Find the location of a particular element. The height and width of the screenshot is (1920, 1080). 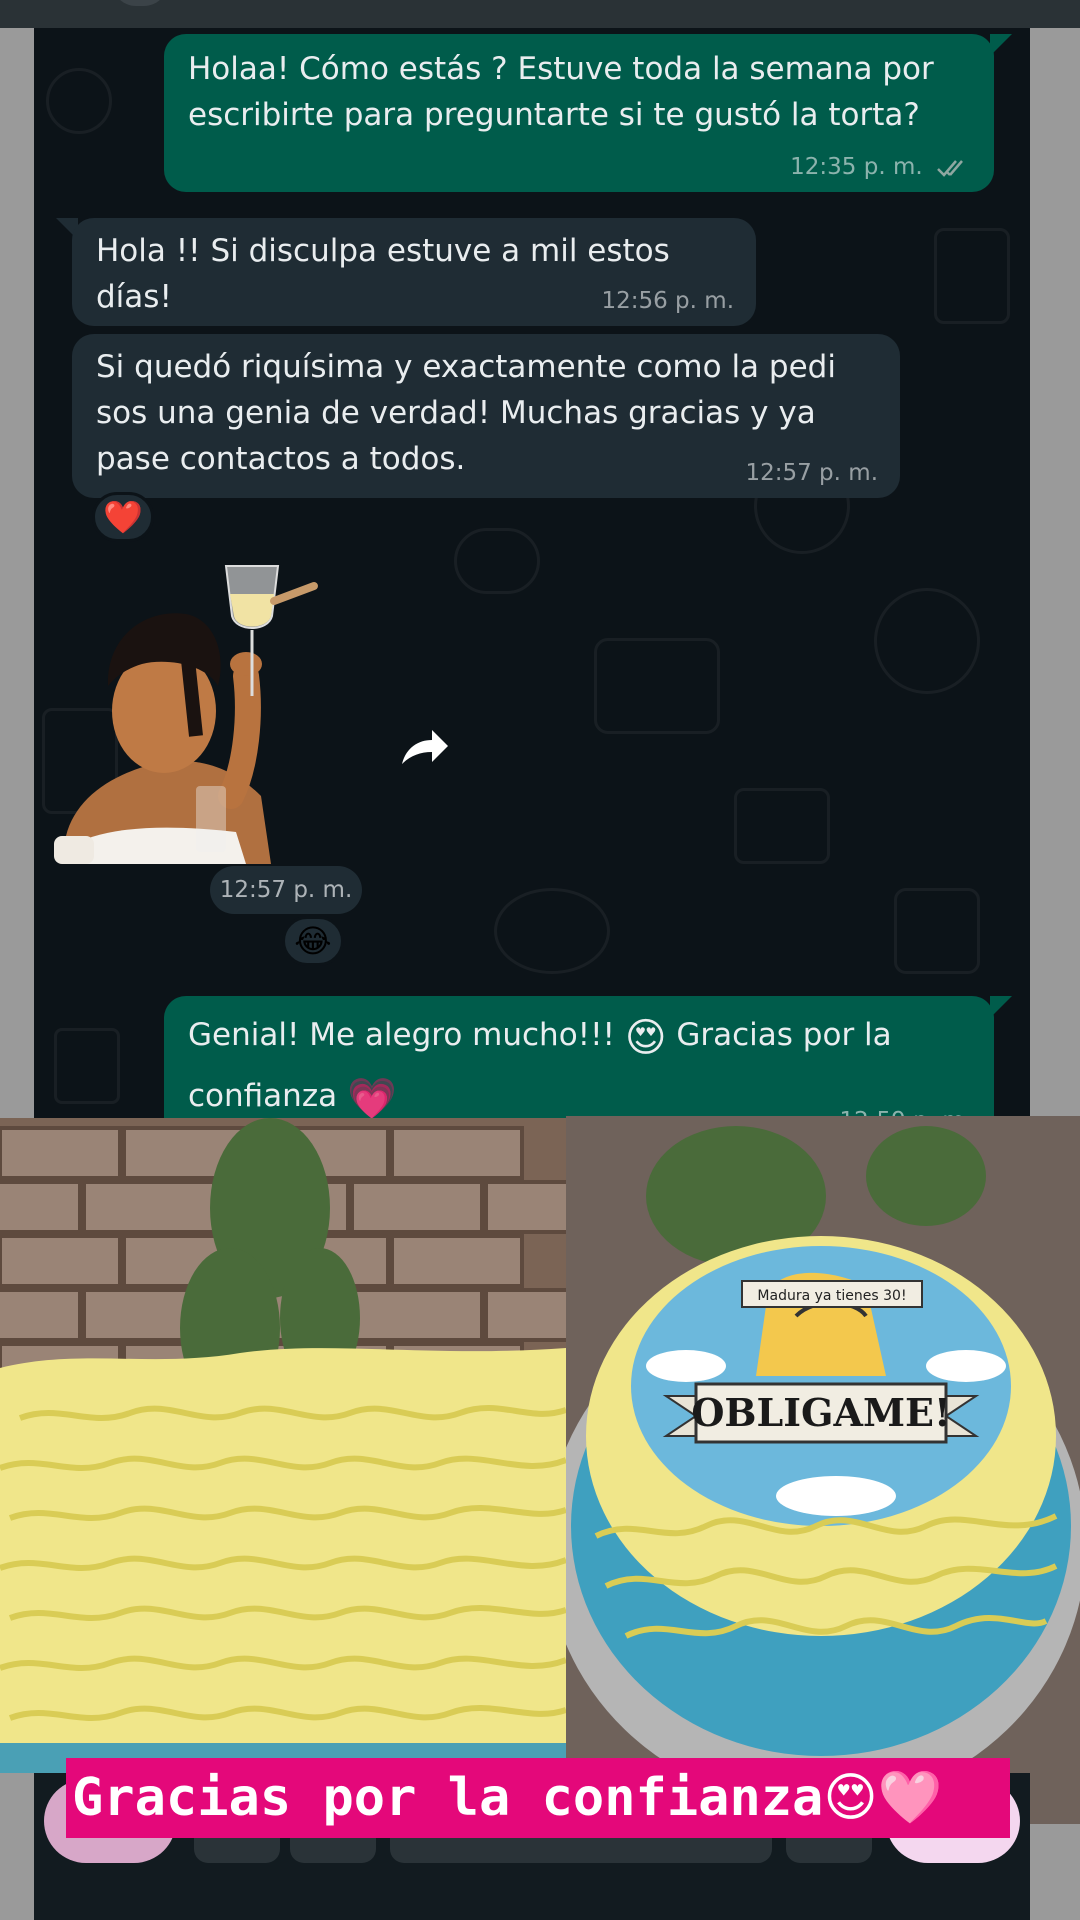

avatar is located at coordinates (140, 3).